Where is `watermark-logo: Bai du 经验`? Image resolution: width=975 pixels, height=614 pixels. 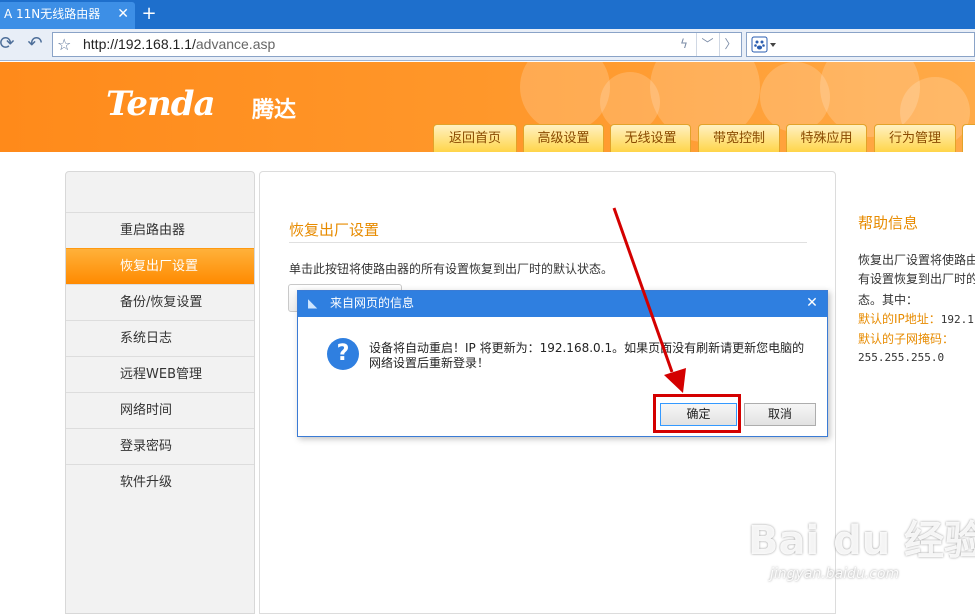 watermark-logo: Bai du 经验 is located at coordinates (861, 541).